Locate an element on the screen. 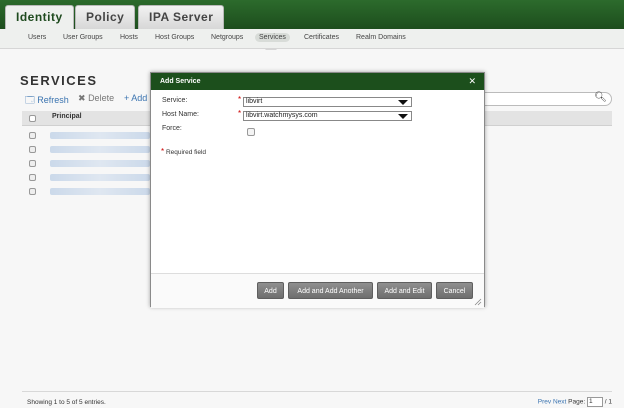  dialog-title-bar: Add Service ✕ is located at coordinates (317, 81).